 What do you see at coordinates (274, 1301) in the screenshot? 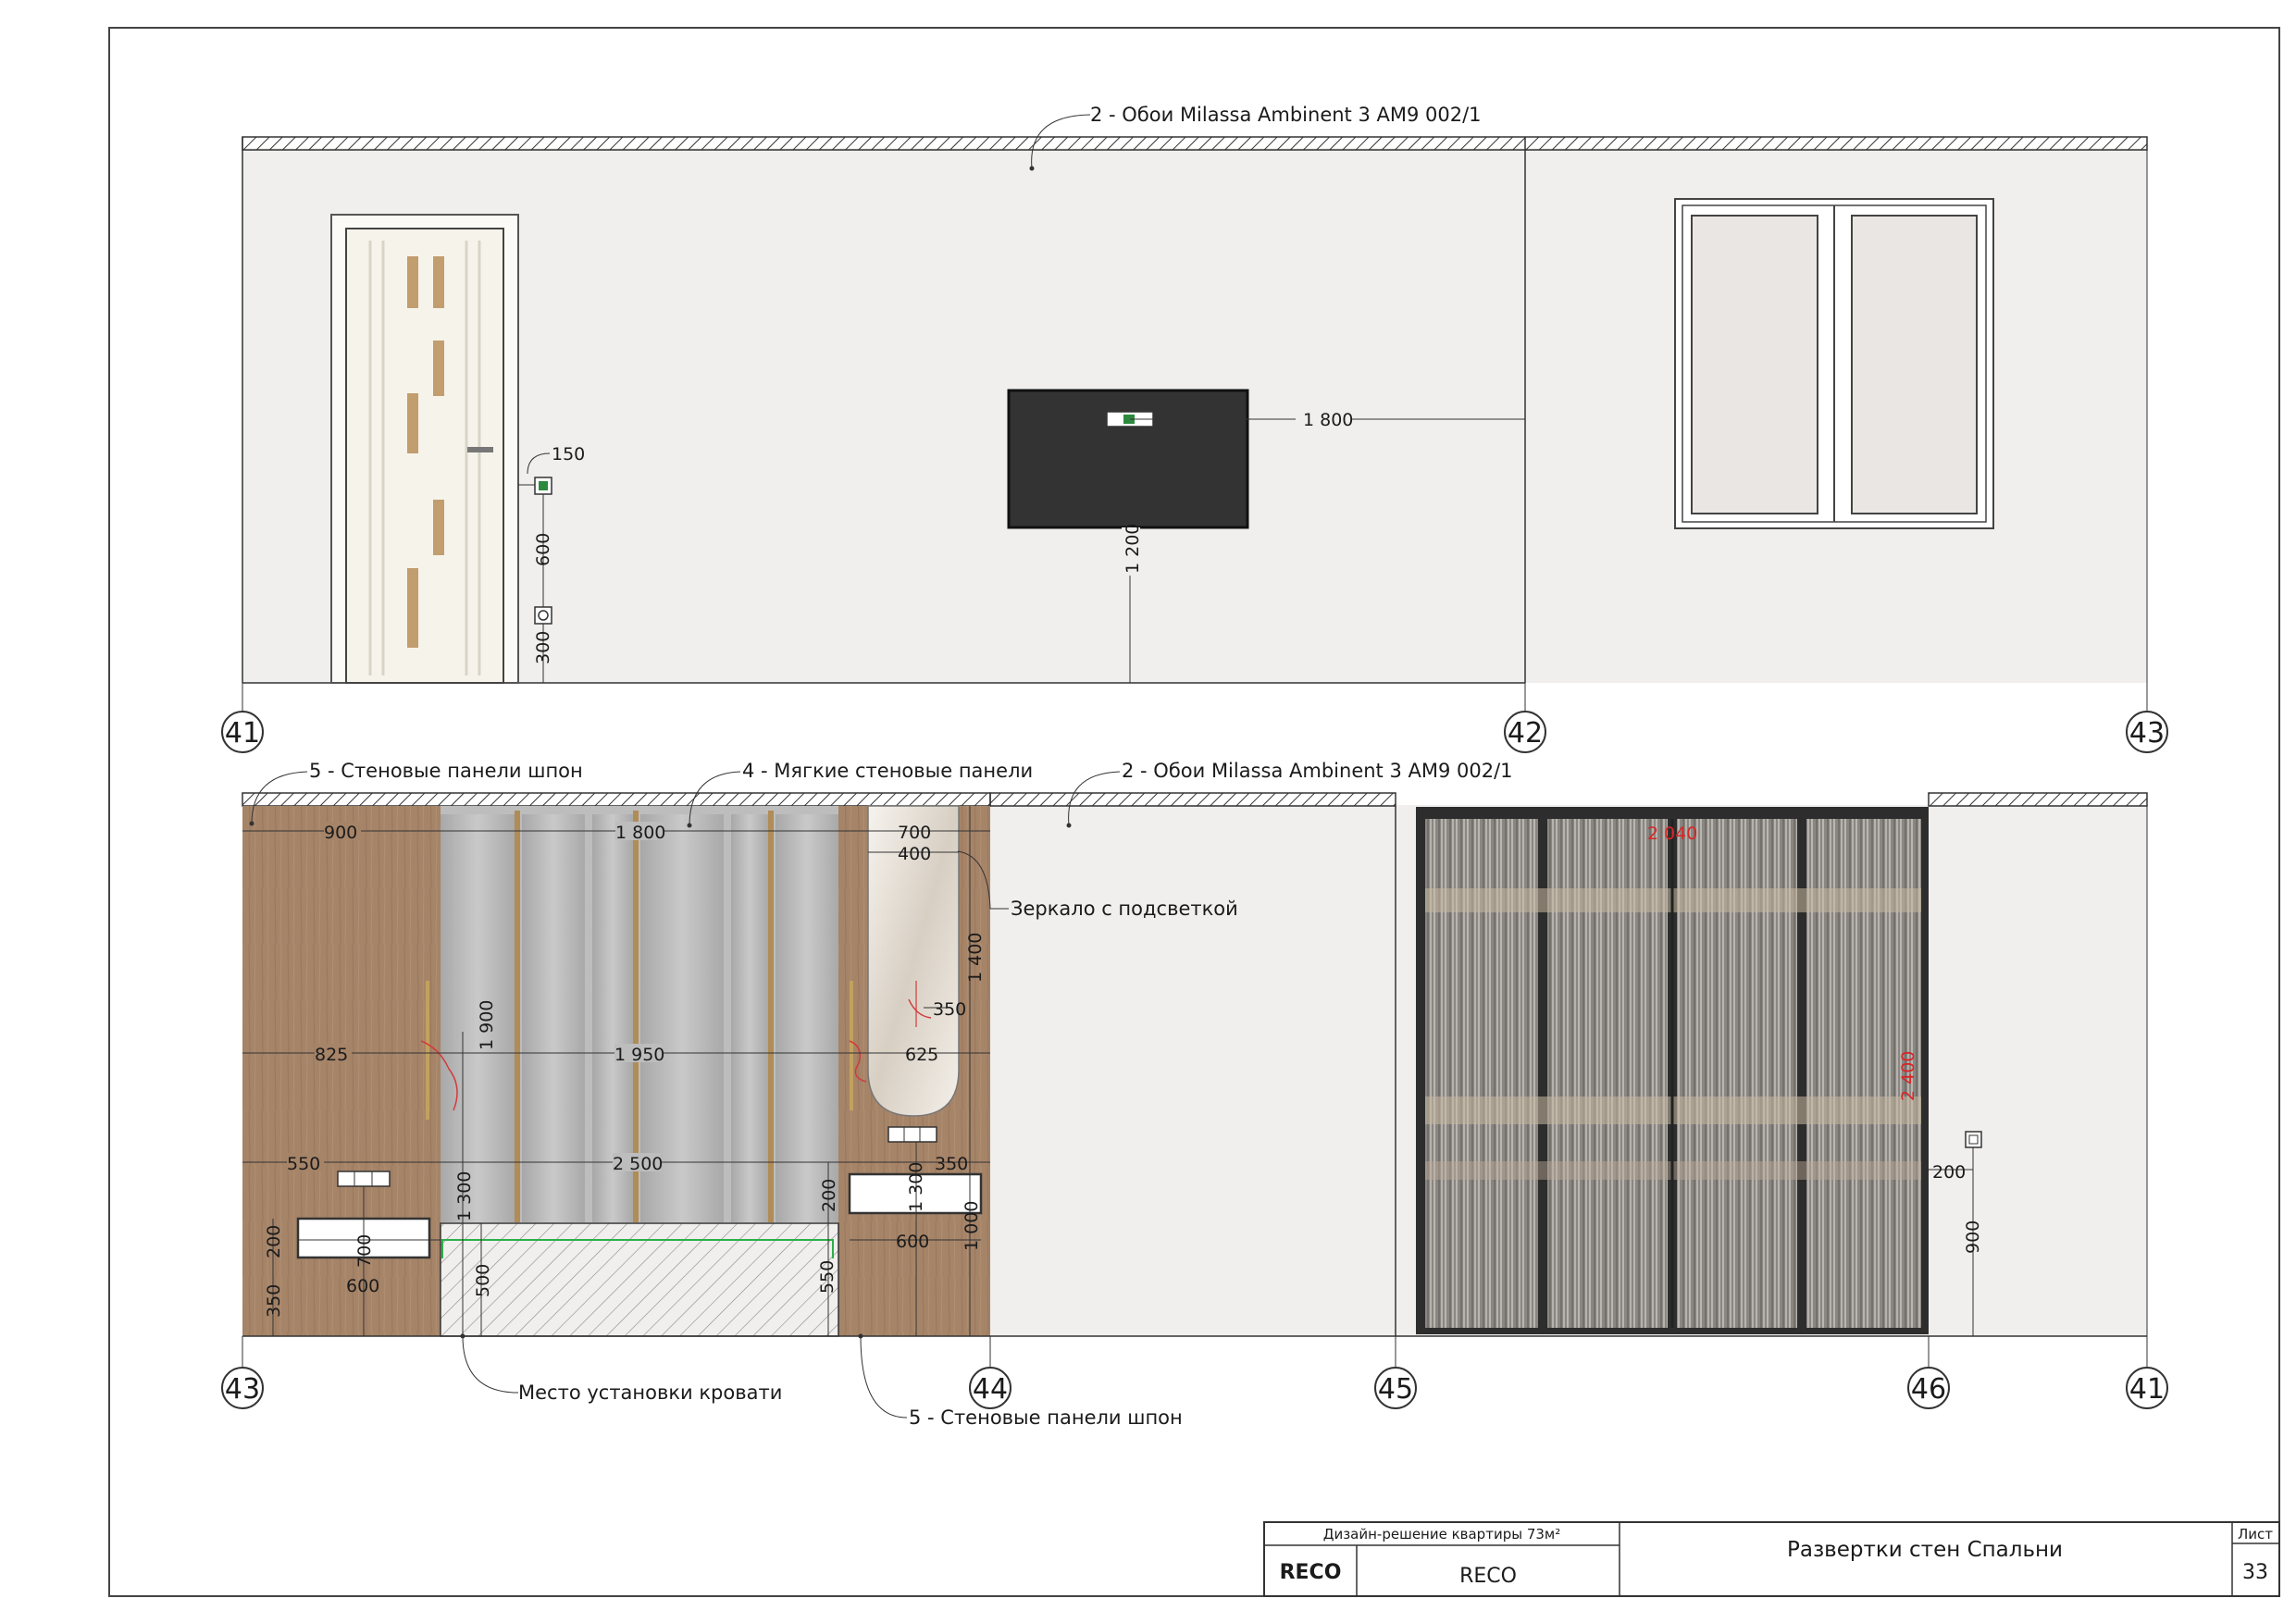
I see `dim-350c: 350` at bounding box center [274, 1301].